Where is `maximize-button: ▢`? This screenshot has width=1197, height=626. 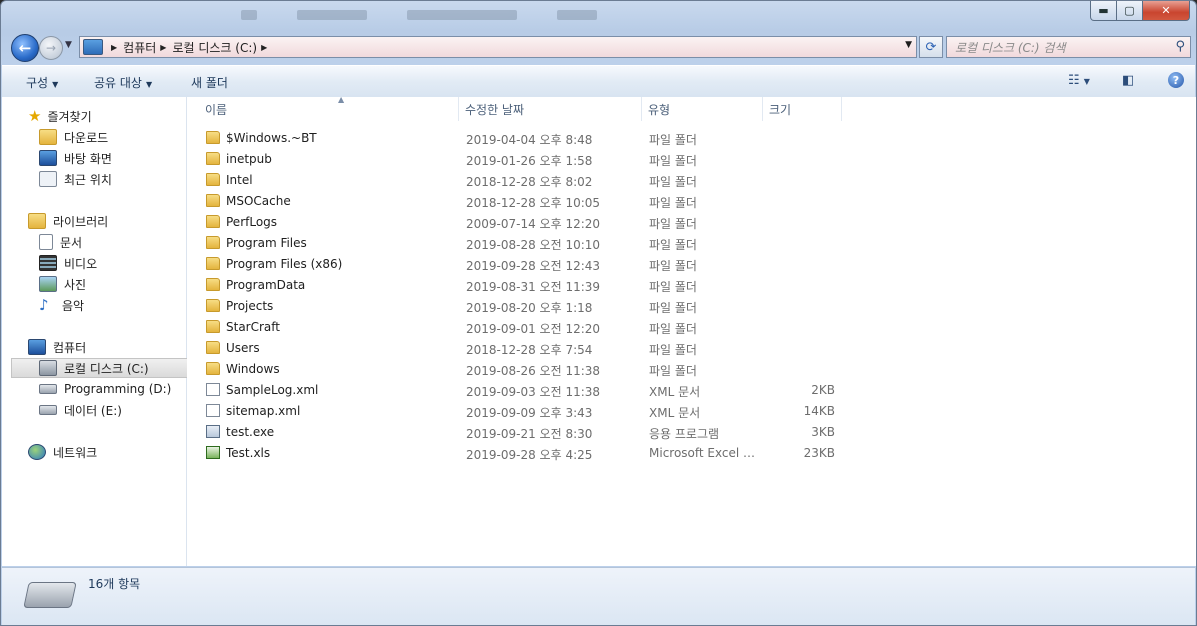 maximize-button: ▢ is located at coordinates (1130, 11).